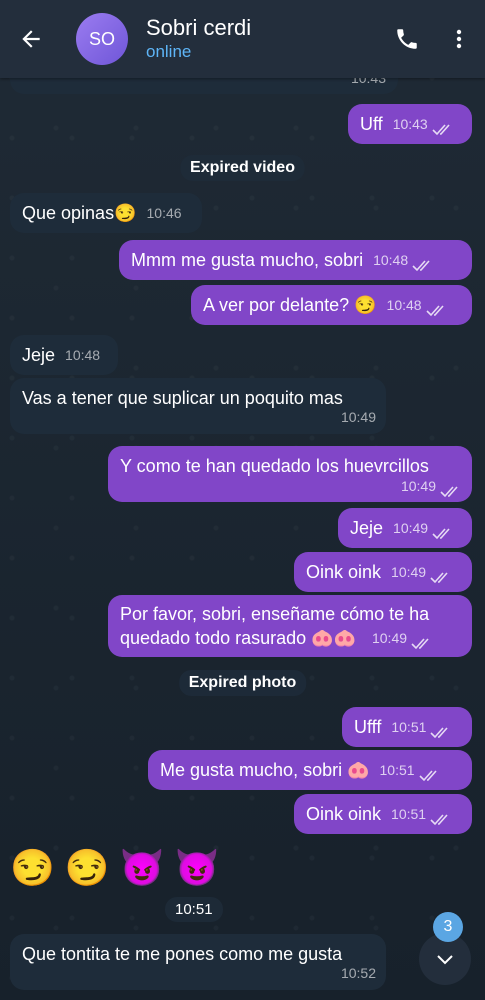 The height and width of the screenshot is (1000, 485). I want to click on message-text: Que tontita te me pones como me gusta, so click(182, 954).